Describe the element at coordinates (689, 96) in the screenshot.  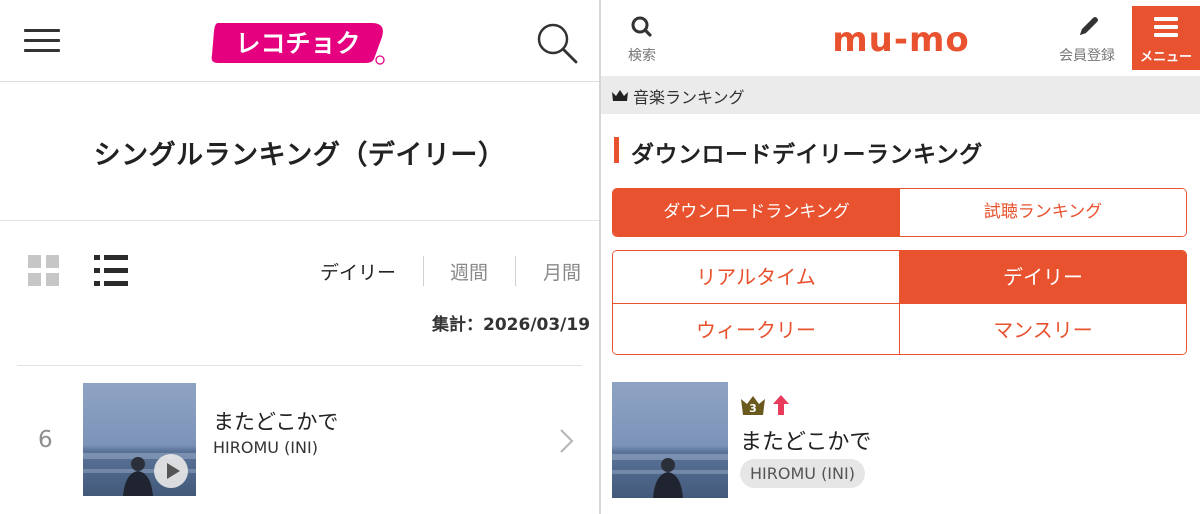
I see `breadcrumb-label: 音楽ランキング` at that location.